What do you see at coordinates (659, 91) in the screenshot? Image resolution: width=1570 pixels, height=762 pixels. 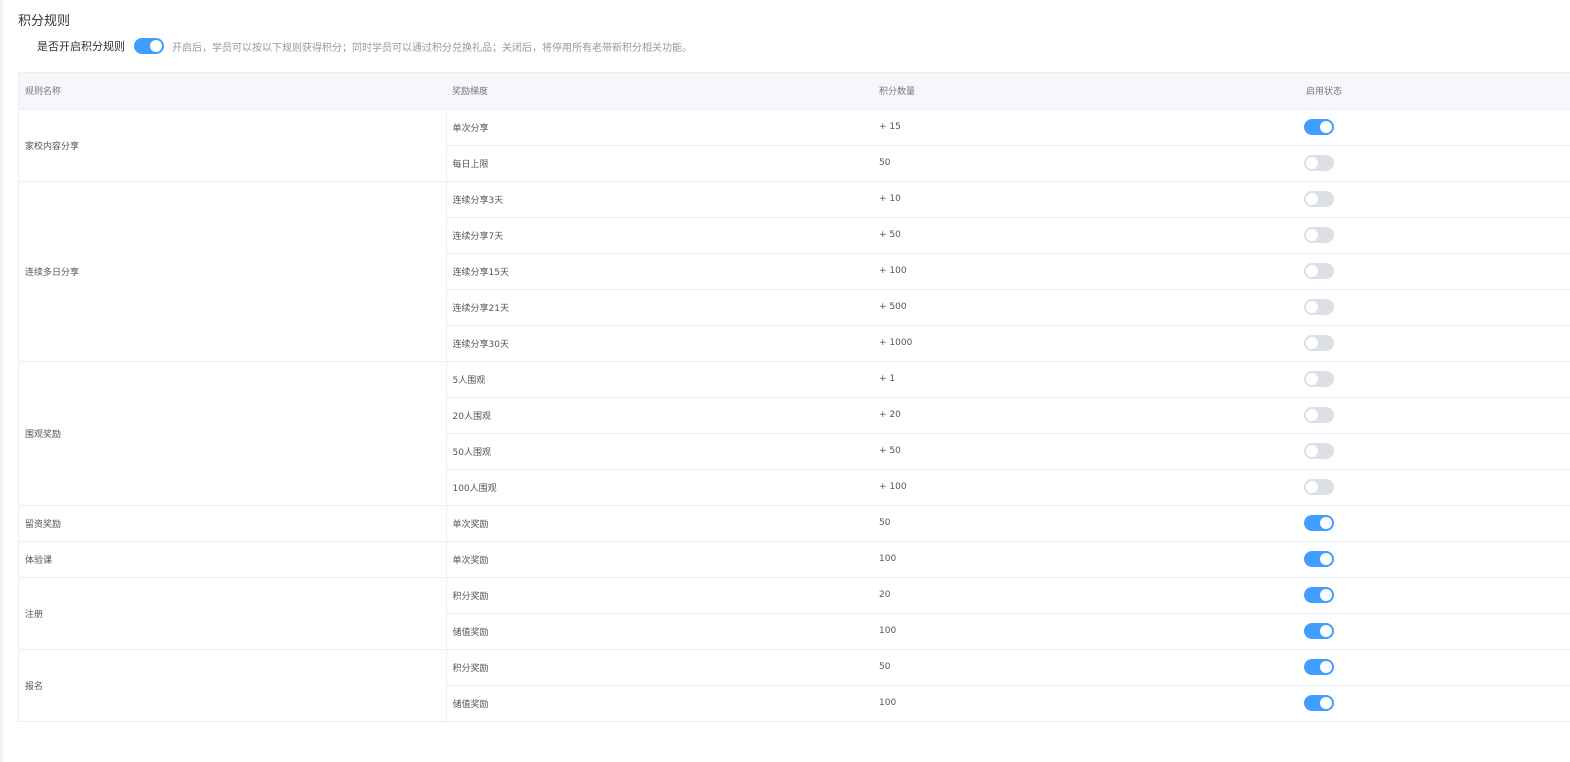 I see `header-reward-tier: 奖励梯度` at bounding box center [659, 91].